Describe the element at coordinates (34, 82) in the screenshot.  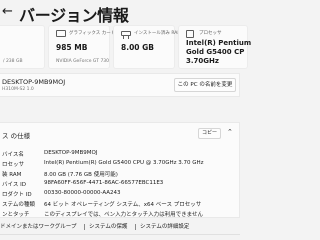
I see `device-hostname: DESKTOP-9MB9MOJ` at that location.